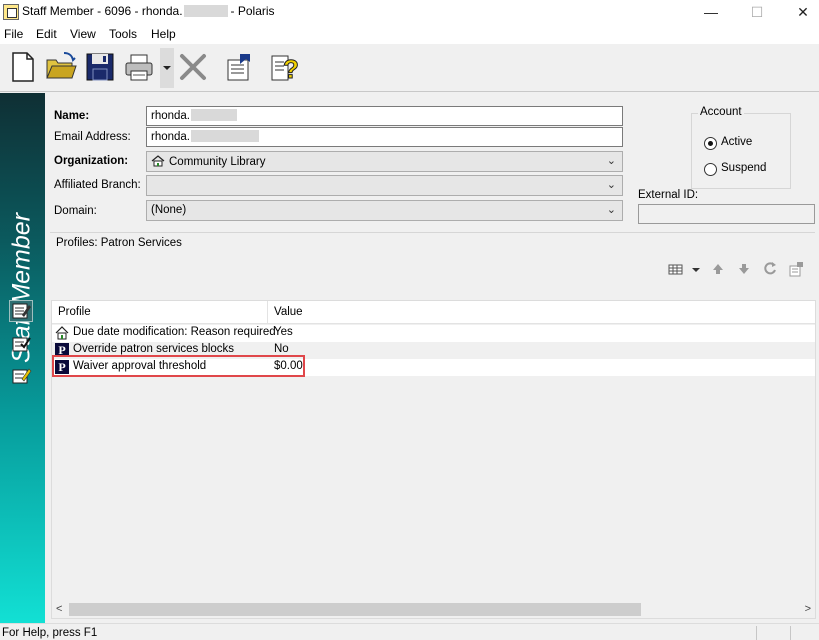 This screenshot has height=640, width=819. What do you see at coordinates (72, 116) in the screenshot?
I see `name-label: Name:` at bounding box center [72, 116].